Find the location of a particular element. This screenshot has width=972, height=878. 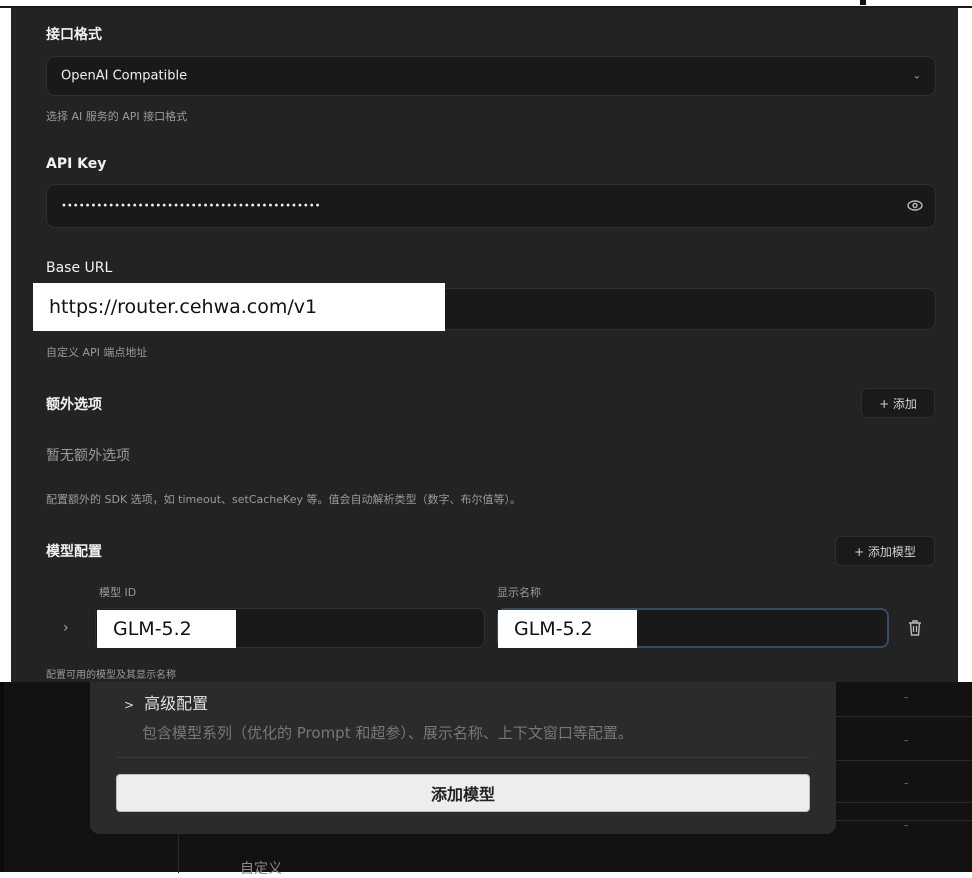

model-id-value-box: GLM-5.2 is located at coordinates (166, 629).